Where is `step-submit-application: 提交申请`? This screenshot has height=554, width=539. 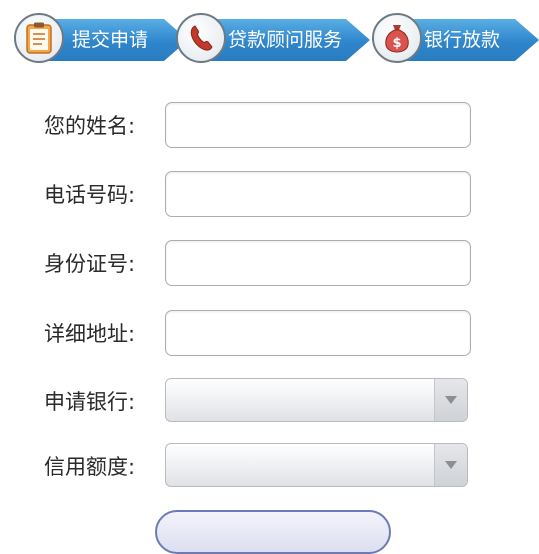 step-submit-application: 提交申请 is located at coordinates (102, 40).